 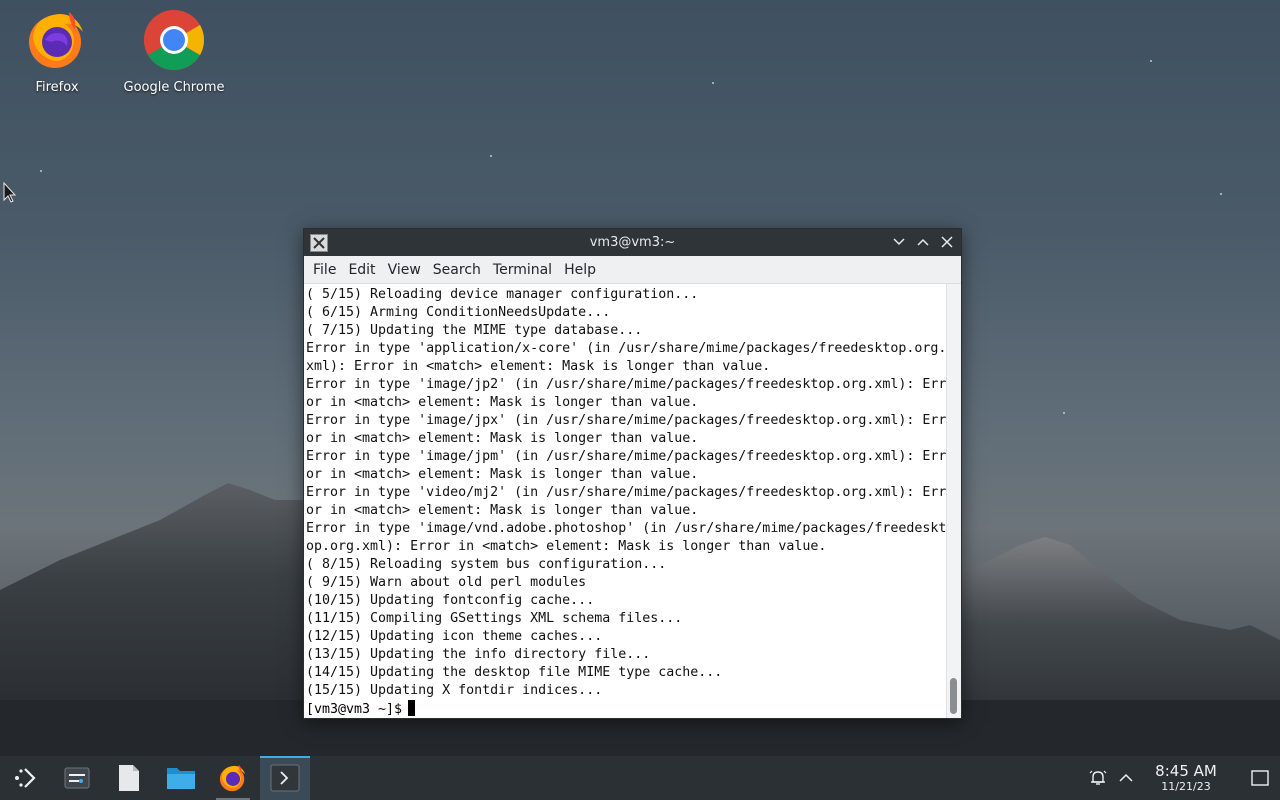 I want to click on terminal-line: ( 9/15) Warn about old perl modules, so click(x=446, y=582).